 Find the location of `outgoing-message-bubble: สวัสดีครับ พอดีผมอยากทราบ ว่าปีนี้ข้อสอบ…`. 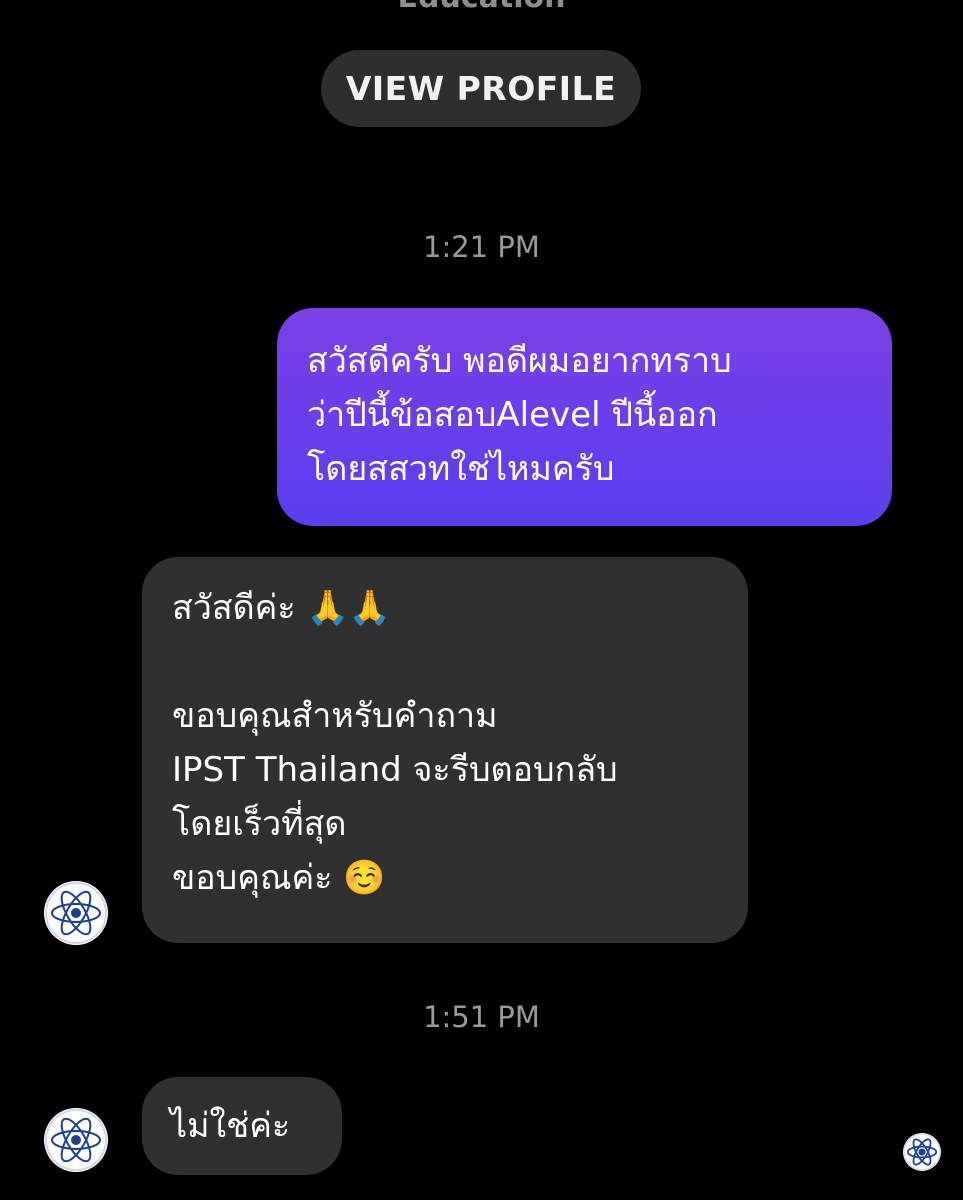

outgoing-message-bubble: สวัสดีครับ พอดีผมอยากทราบ ว่าปีนี้ข้อสอบ… is located at coordinates (584, 417).